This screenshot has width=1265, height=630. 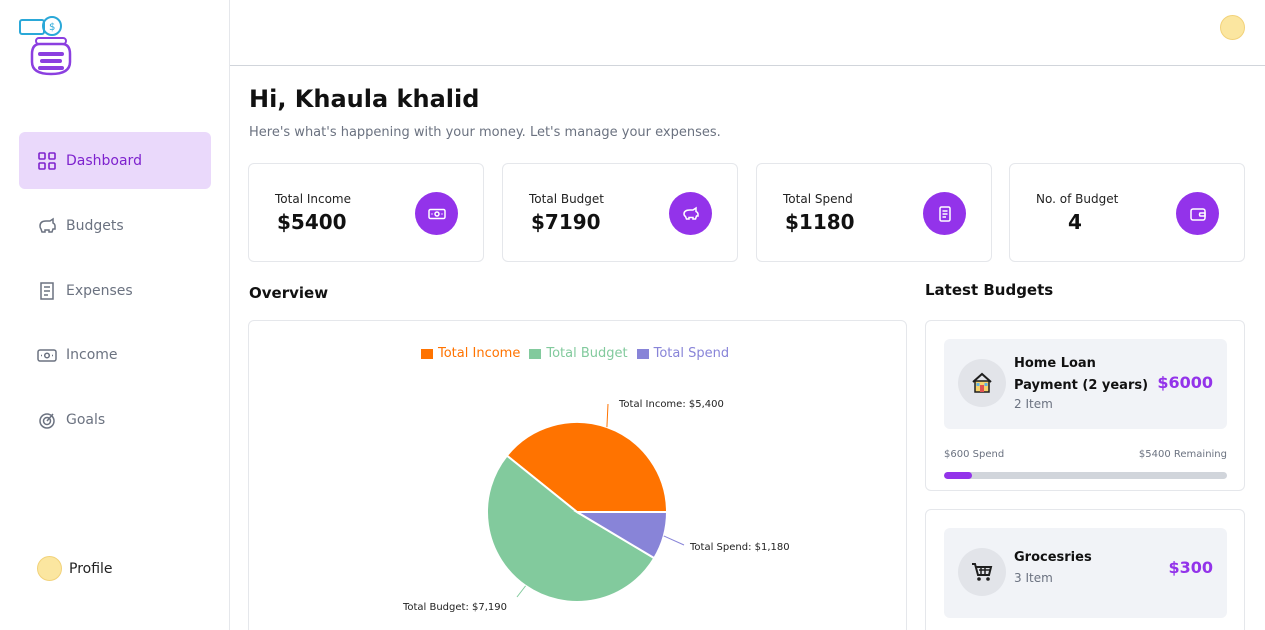 What do you see at coordinates (566, 199) in the screenshot?
I see `stat-label: Total Budget` at bounding box center [566, 199].